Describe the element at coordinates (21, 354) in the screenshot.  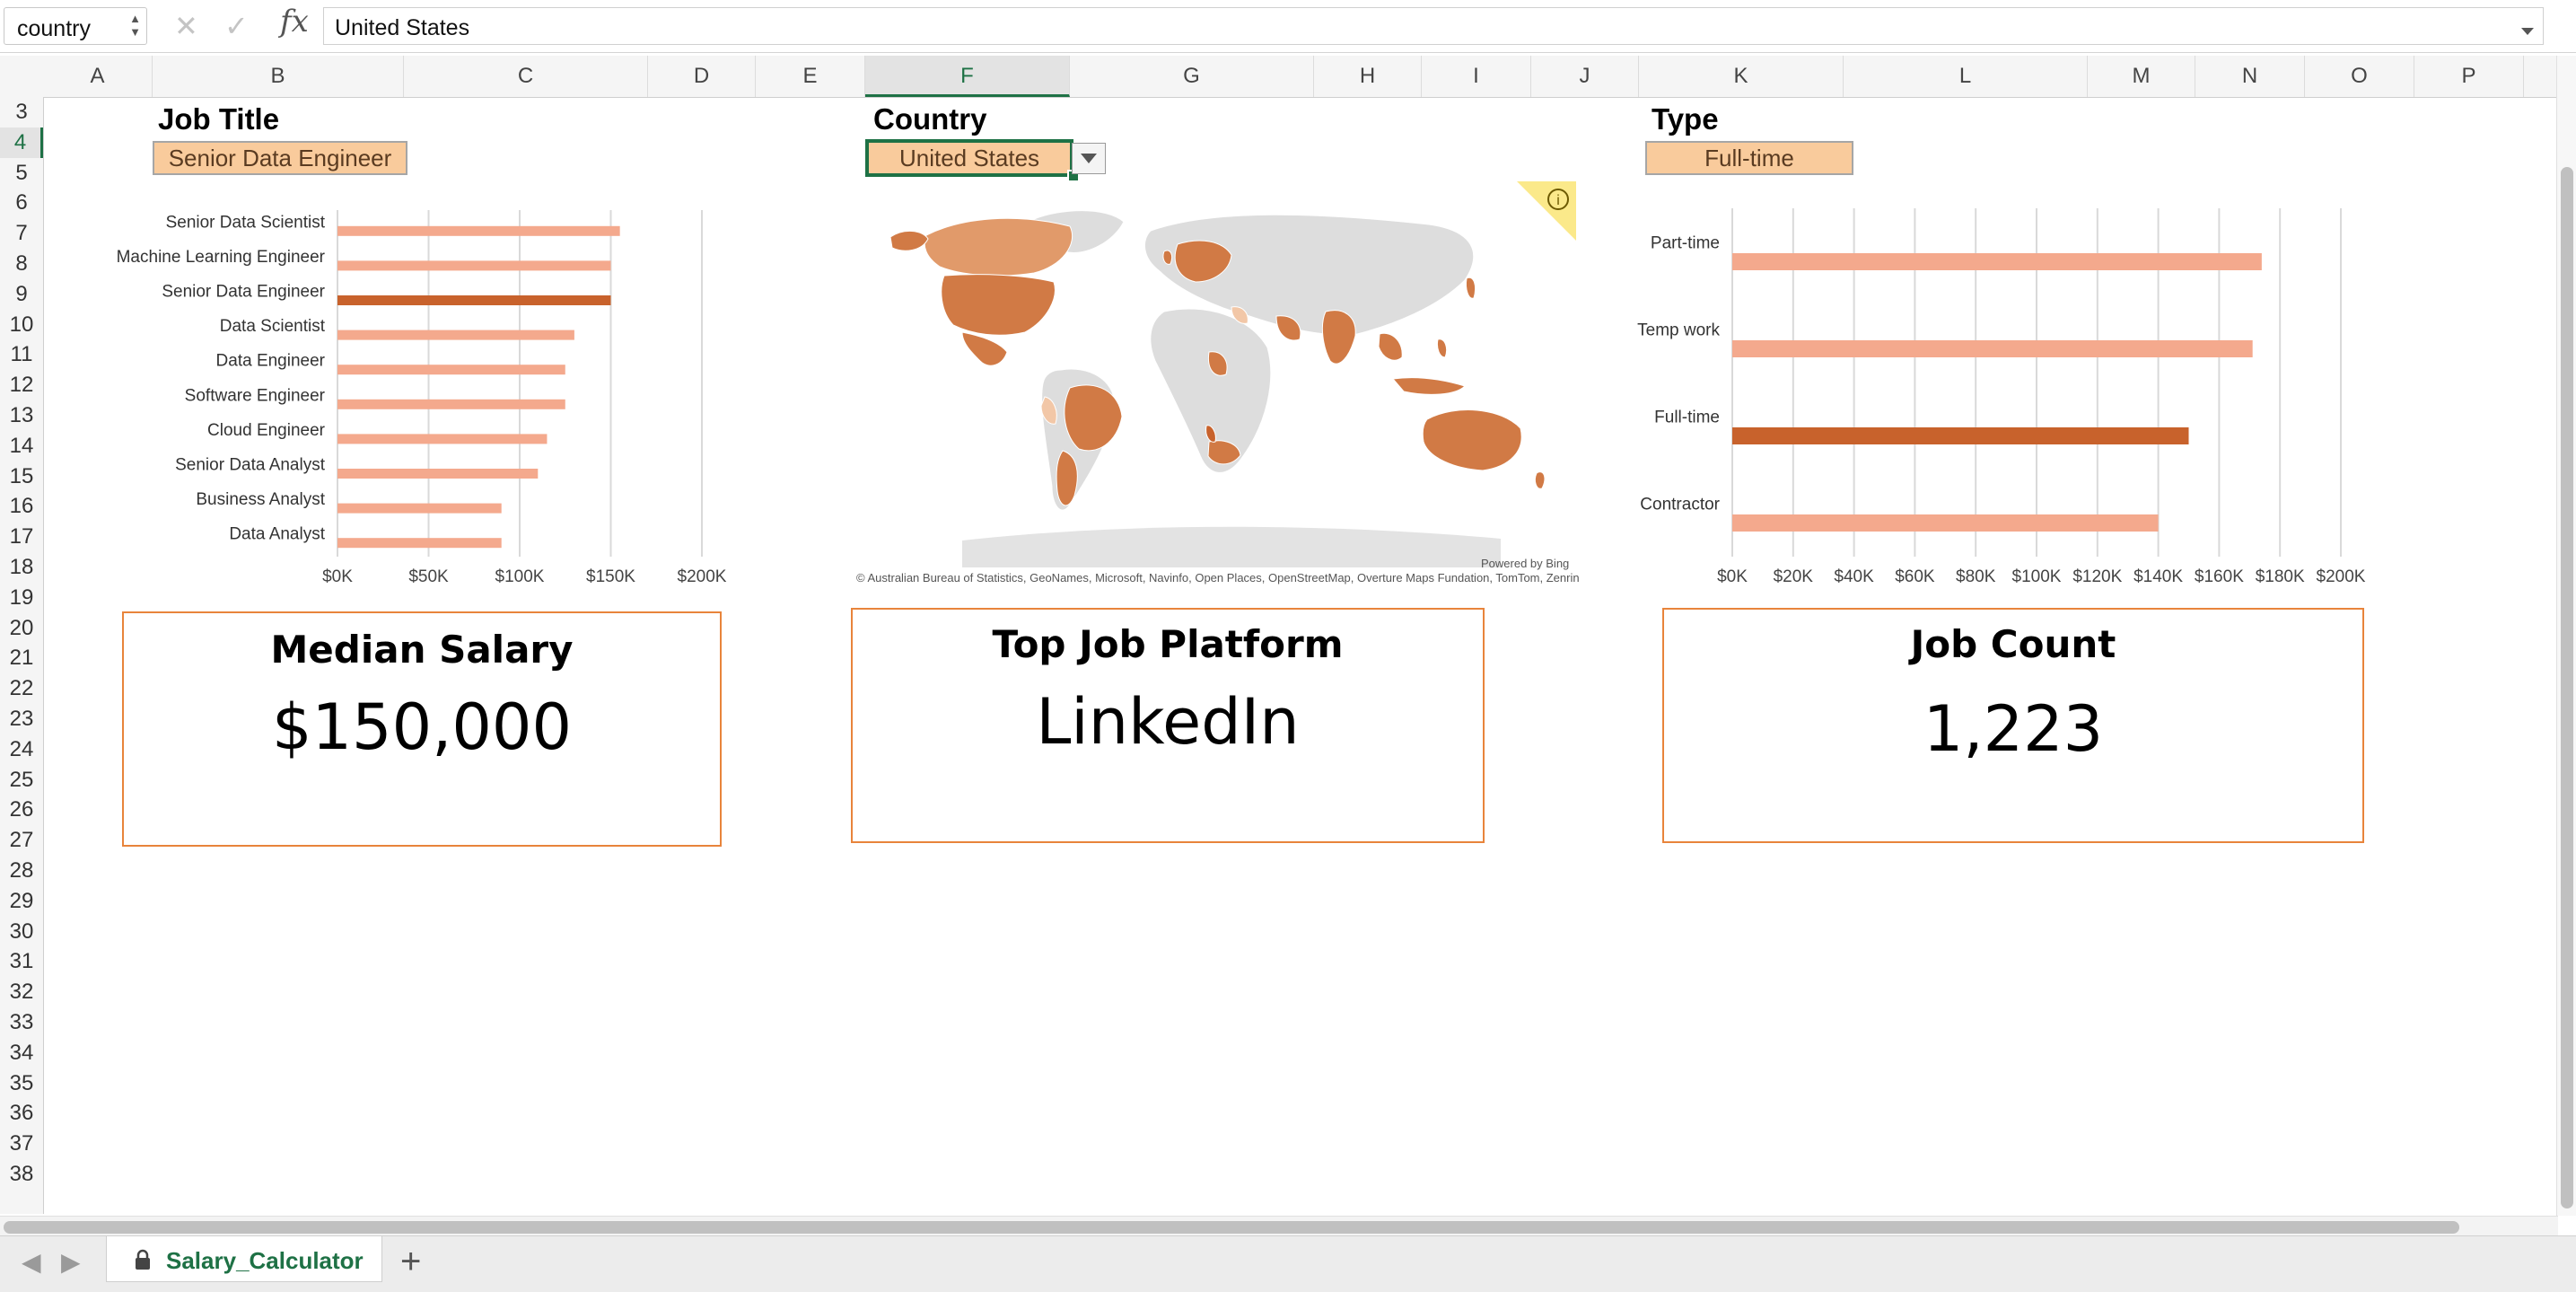
I see `row-header-11: 11` at that location.